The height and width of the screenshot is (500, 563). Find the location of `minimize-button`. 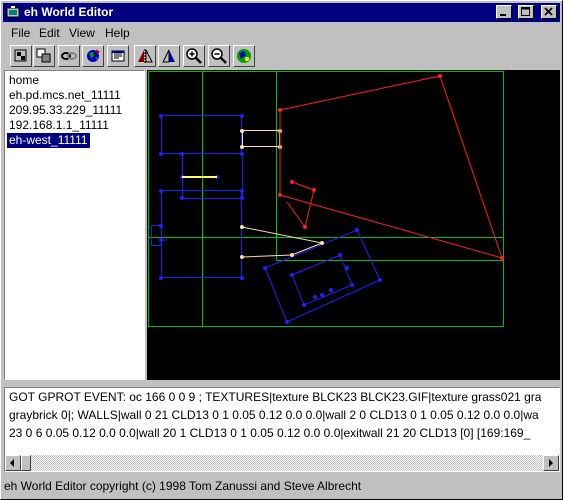

minimize-button is located at coordinates (504, 12).